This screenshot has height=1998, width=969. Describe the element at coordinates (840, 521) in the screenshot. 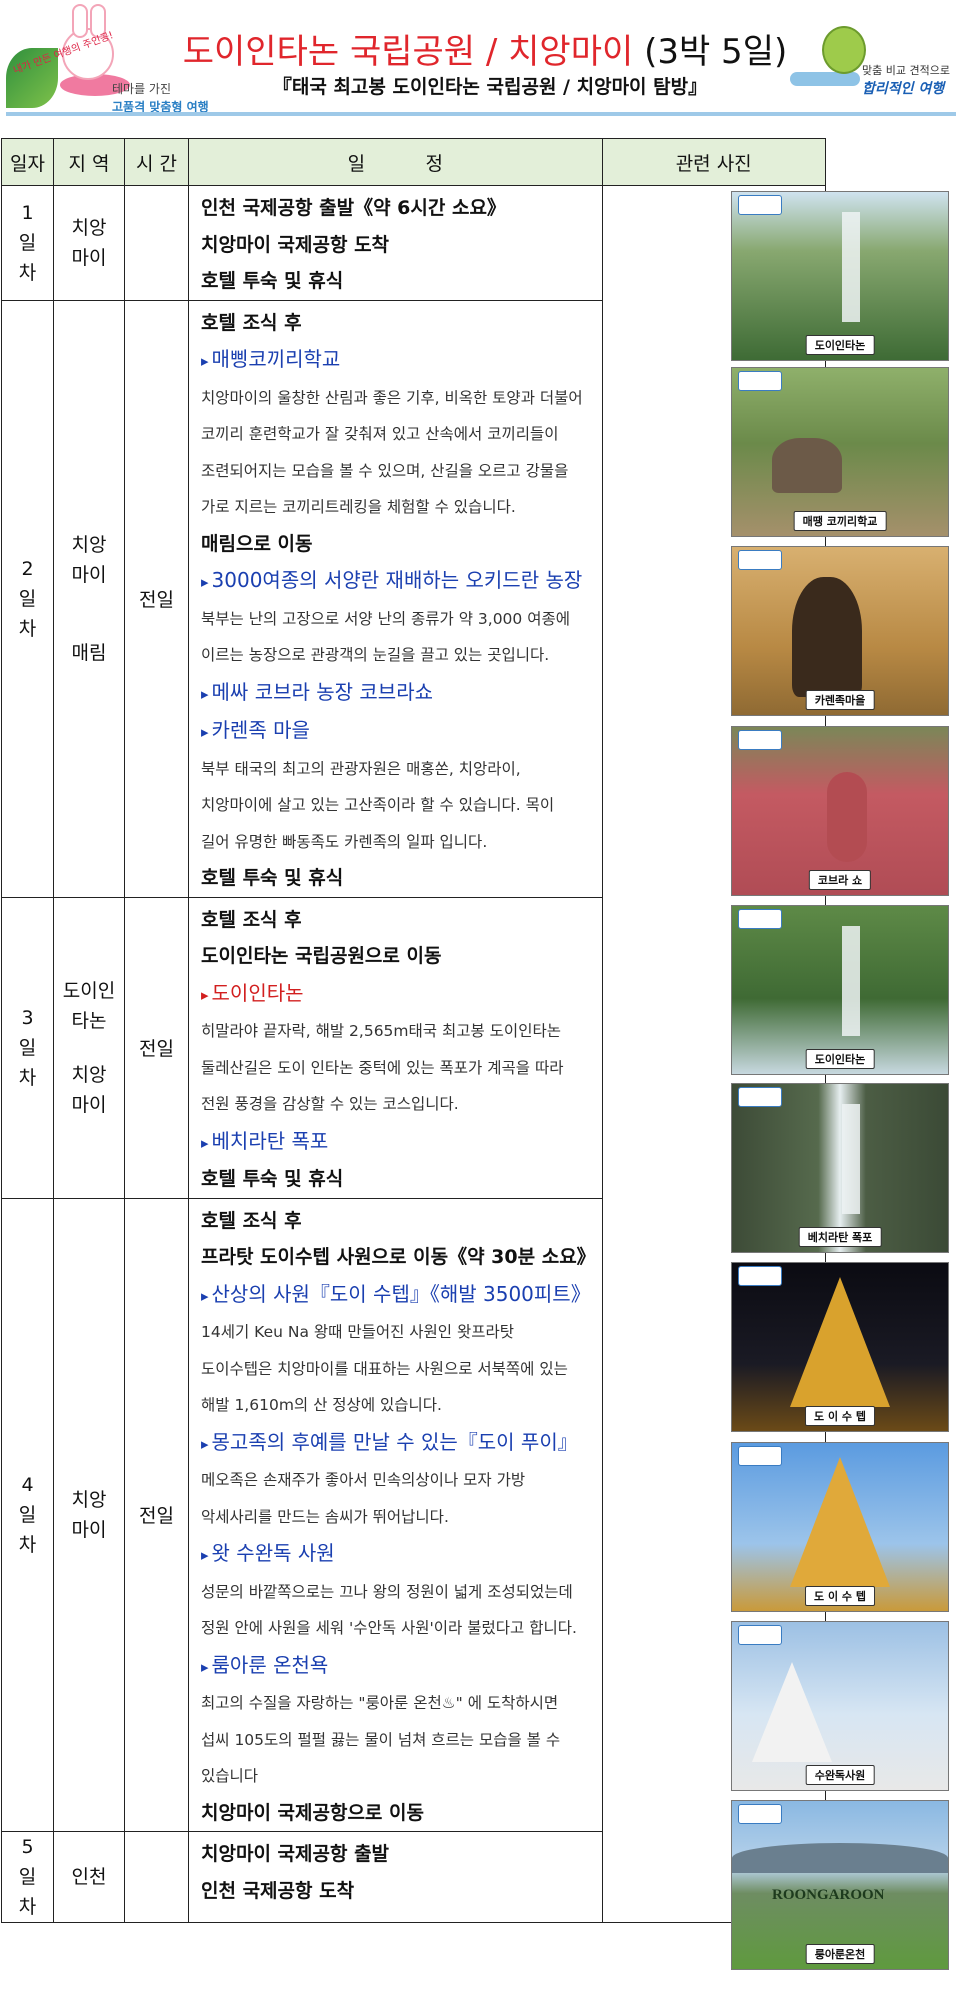

I see `photo-caption: 매땡 코끼리학교` at that location.